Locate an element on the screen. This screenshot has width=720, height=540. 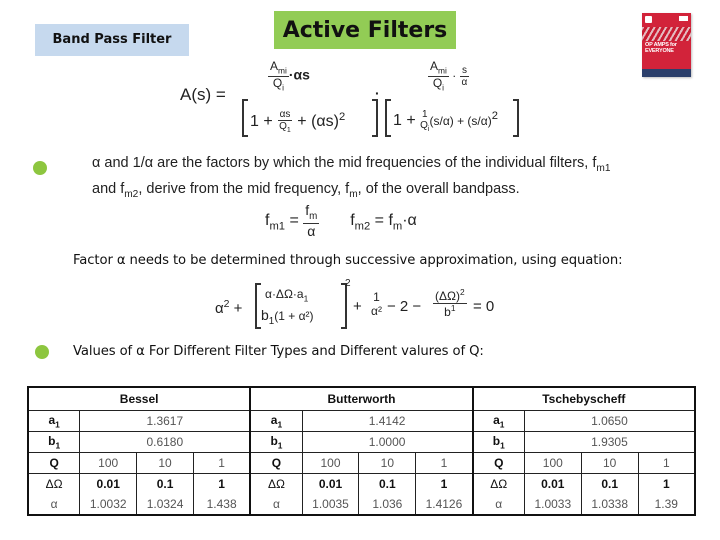
cell-alpha: 1.0035 is located at coordinates (330, 505).